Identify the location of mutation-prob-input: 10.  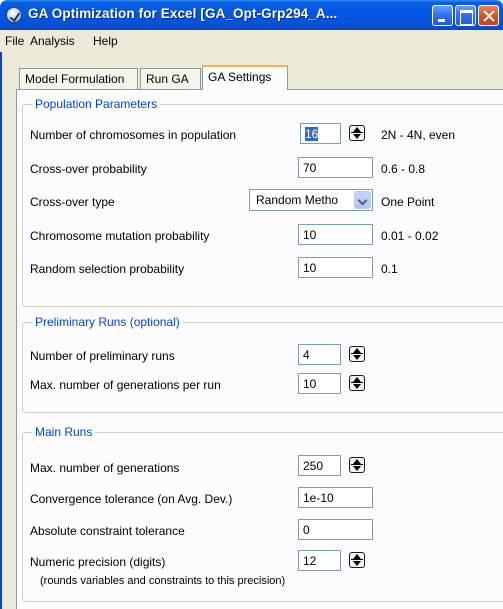
(335, 234).